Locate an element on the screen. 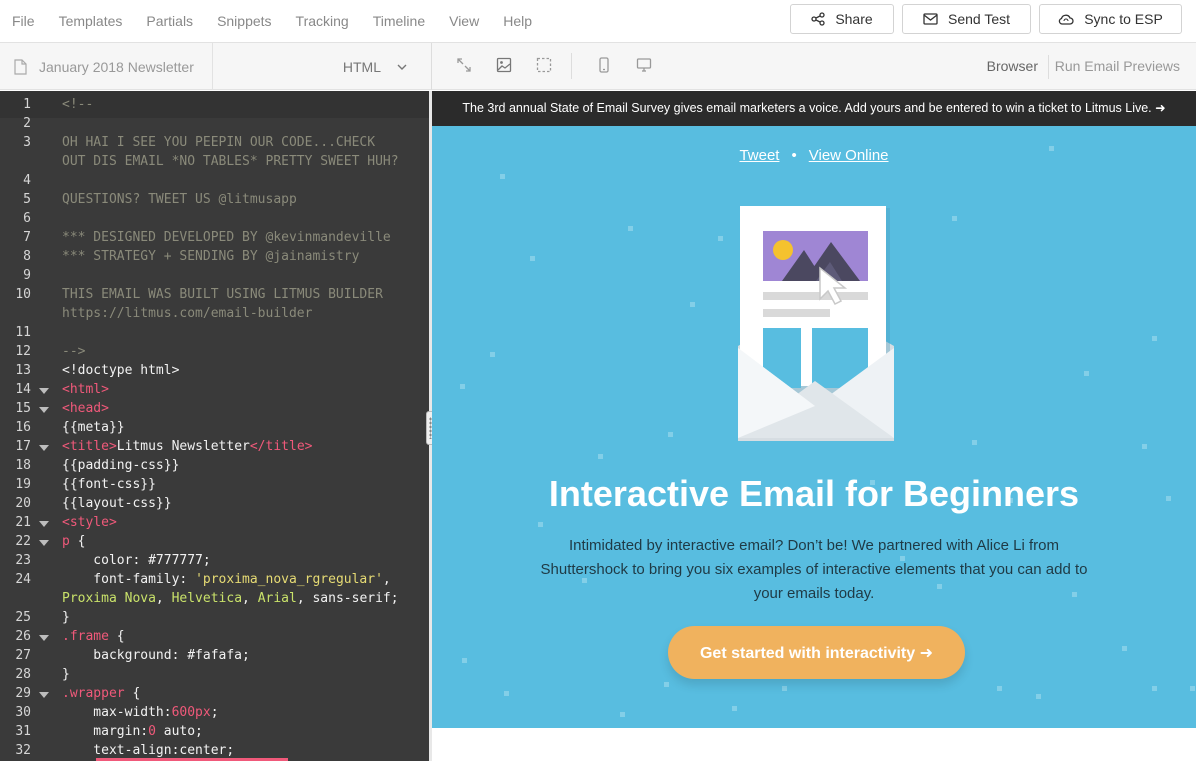 The height and width of the screenshot is (761, 1196). menu-templates: Templates is located at coordinates (91, 21).